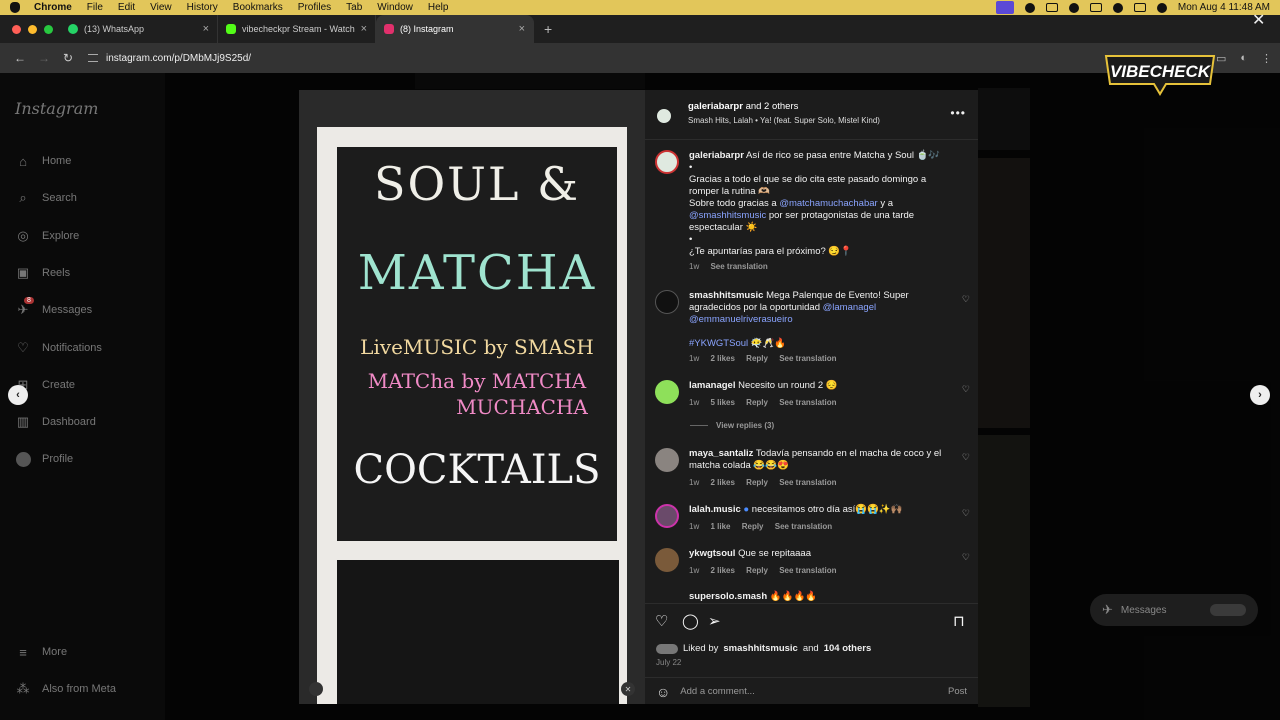 The height and width of the screenshot is (720, 1280). What do you see at coordinates (828, 203) in the screenshot?
I see `mention-link: @matchamuchachabar` at bounding box center [828, 203].